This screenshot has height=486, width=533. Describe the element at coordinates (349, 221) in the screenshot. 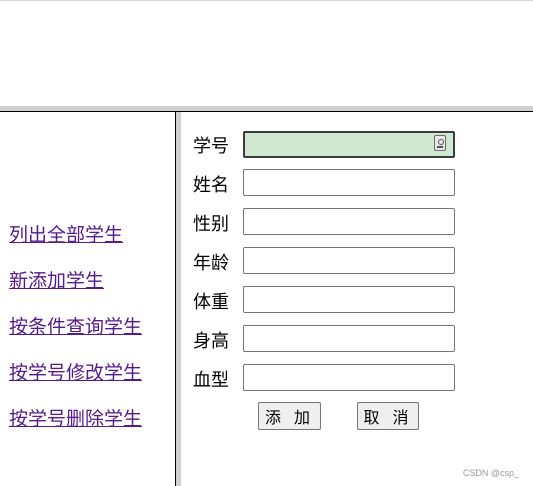

I see `gender-input` at that location.